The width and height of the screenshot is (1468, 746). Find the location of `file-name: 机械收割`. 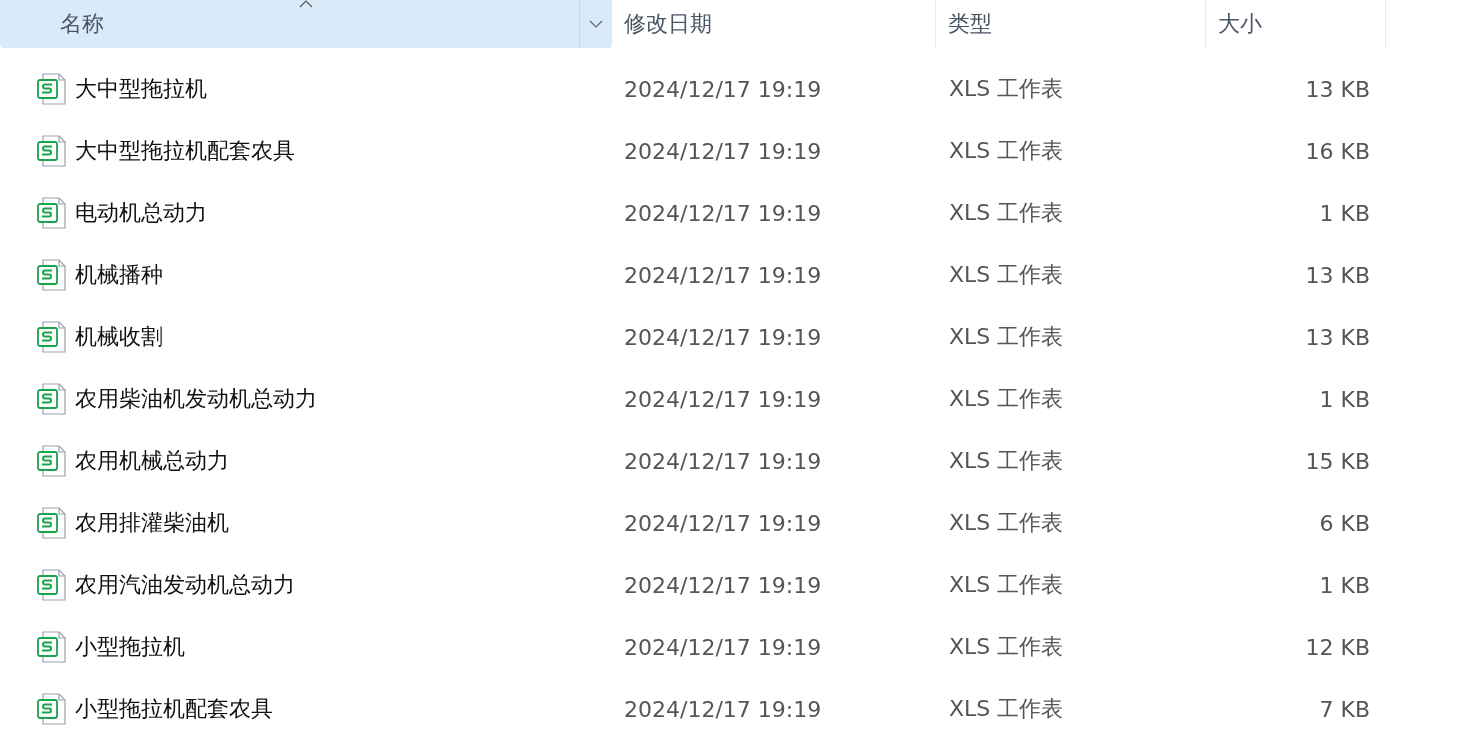

file-name: 机械收割 is located at coordinates (119, 337).